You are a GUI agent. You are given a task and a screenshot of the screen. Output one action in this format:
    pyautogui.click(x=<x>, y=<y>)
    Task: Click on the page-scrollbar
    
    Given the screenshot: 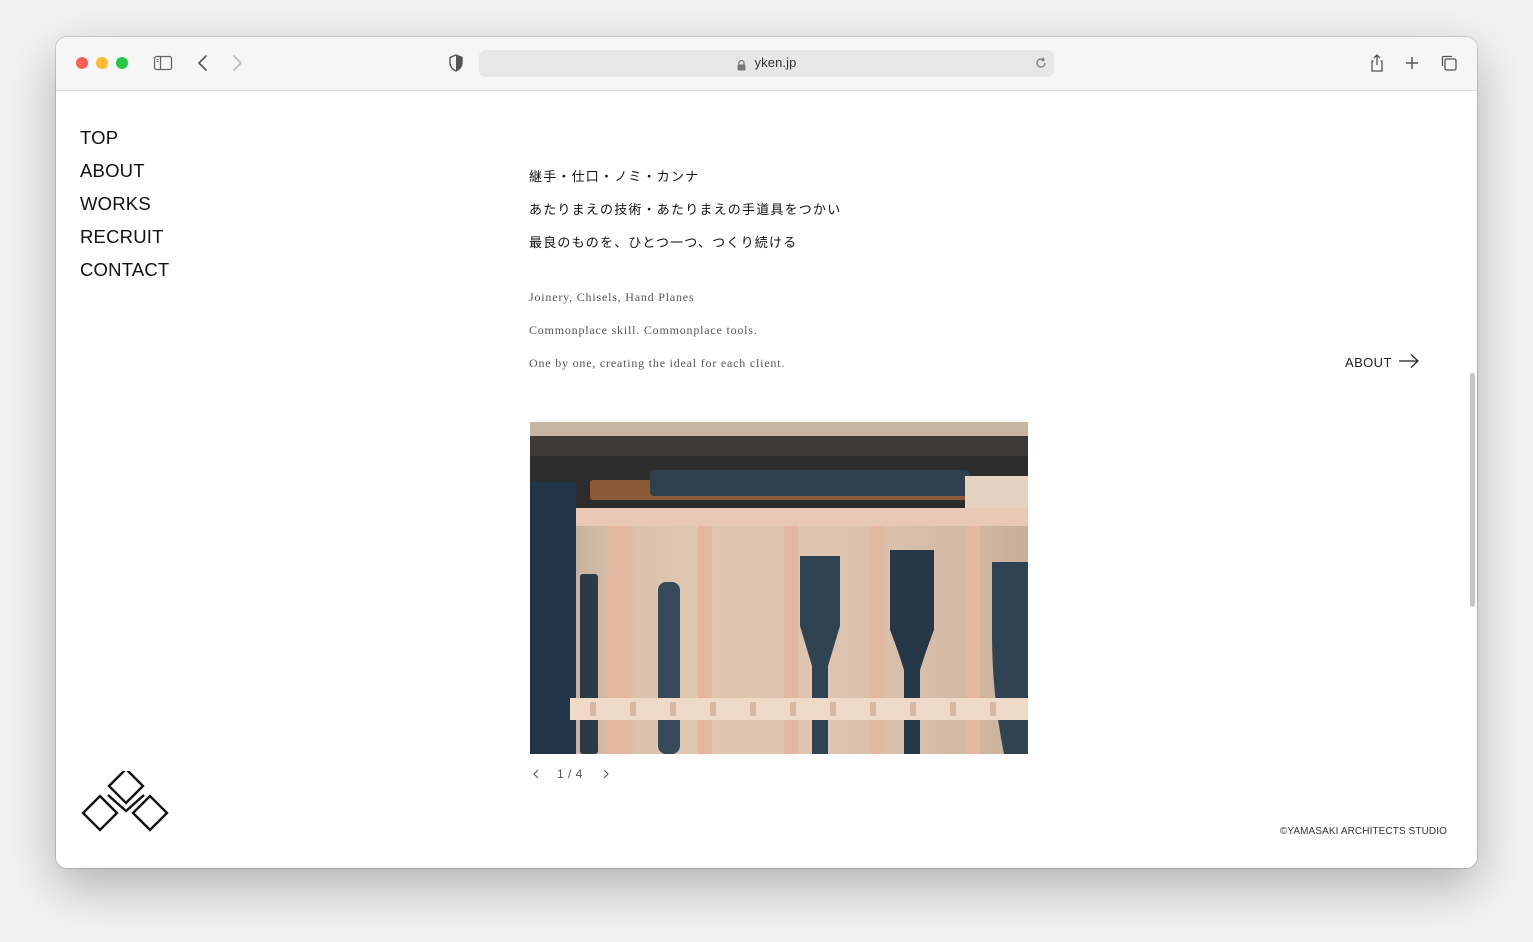 What is the action you would take?
    pyautogui.click(x=1472, y=490)
    